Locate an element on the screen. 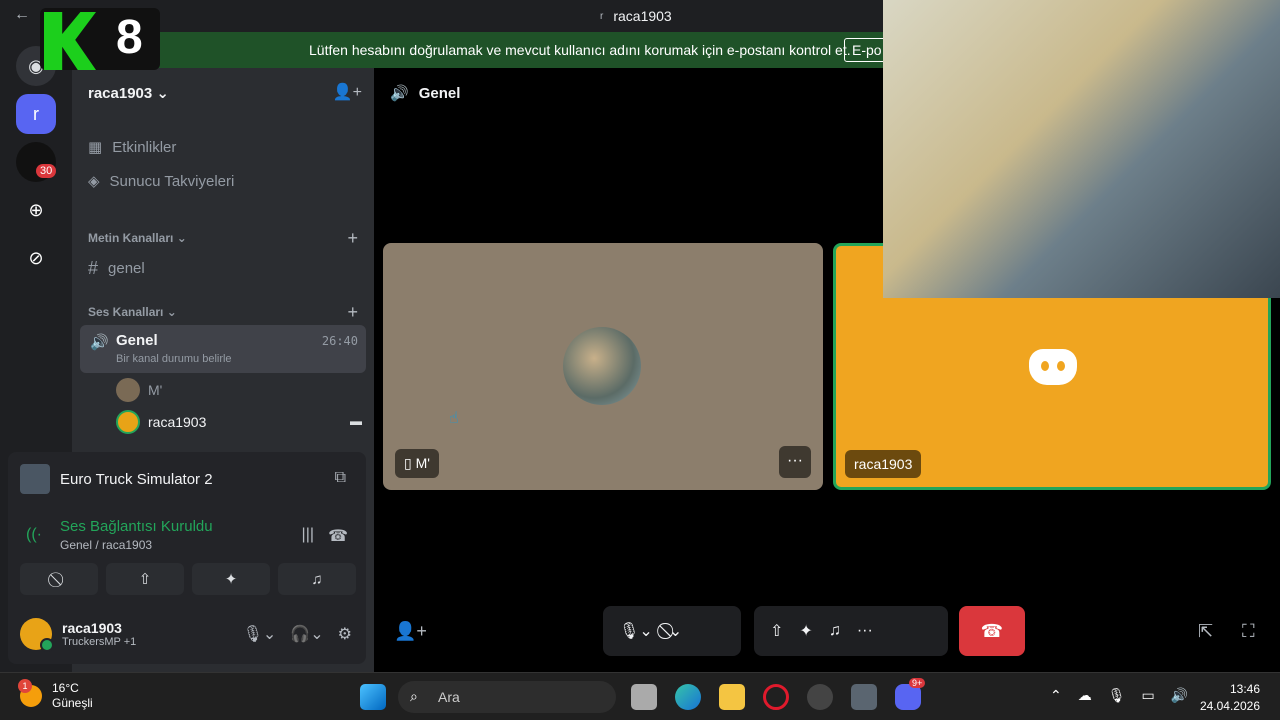 The height and width of the screenshot is (720, 1280). sidebar-item-label: Etkinlikler is located at coordinates (144, 147).